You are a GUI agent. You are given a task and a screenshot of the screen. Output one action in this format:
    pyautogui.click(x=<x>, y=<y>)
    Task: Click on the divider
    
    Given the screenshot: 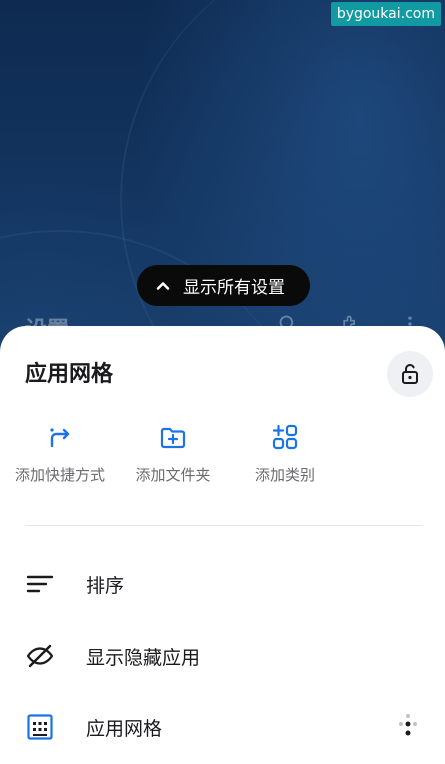 What is the action you would take?
    pyautogui.click(x=224, y=525)
    